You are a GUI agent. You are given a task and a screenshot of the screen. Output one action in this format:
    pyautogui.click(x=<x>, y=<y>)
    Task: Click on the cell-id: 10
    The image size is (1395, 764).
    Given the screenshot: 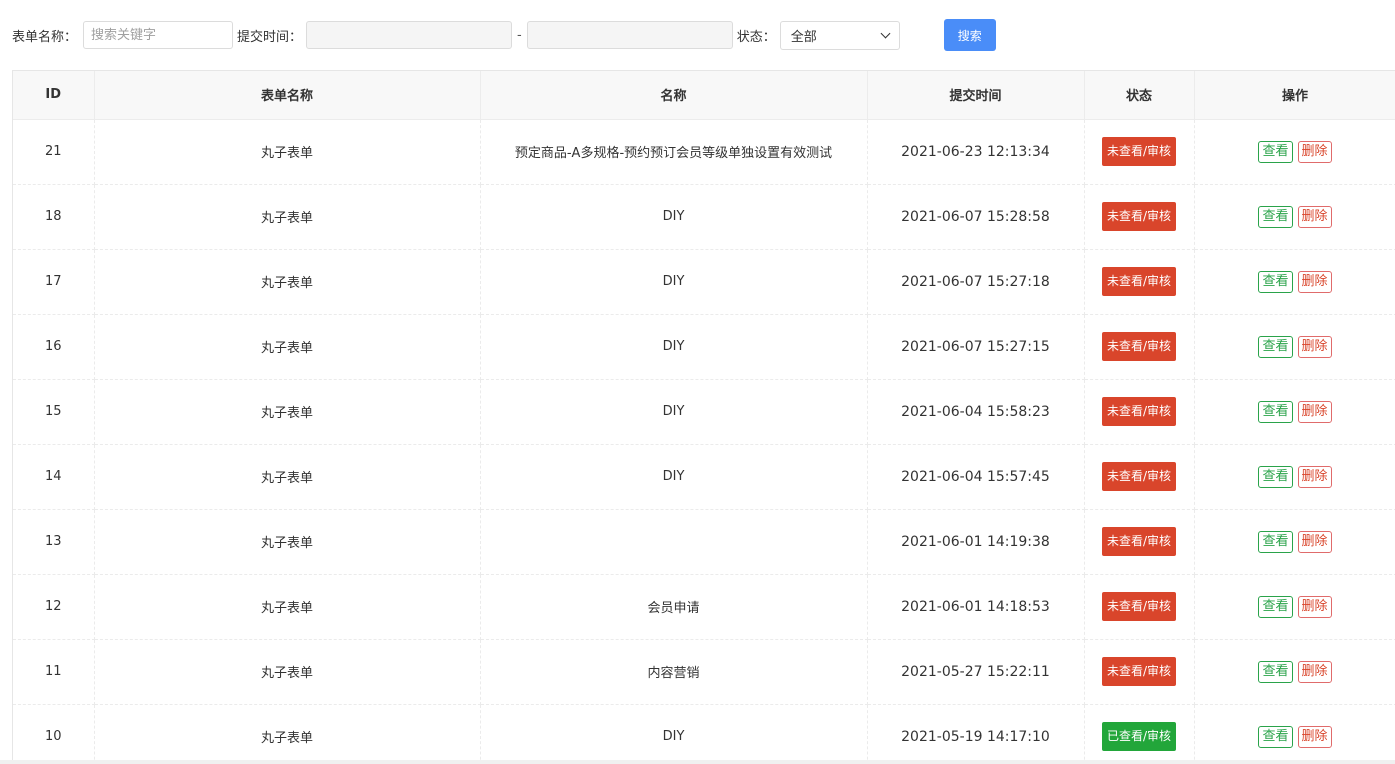 What is the action you would take?
    pyautogui.click(x=54, y=732)
    